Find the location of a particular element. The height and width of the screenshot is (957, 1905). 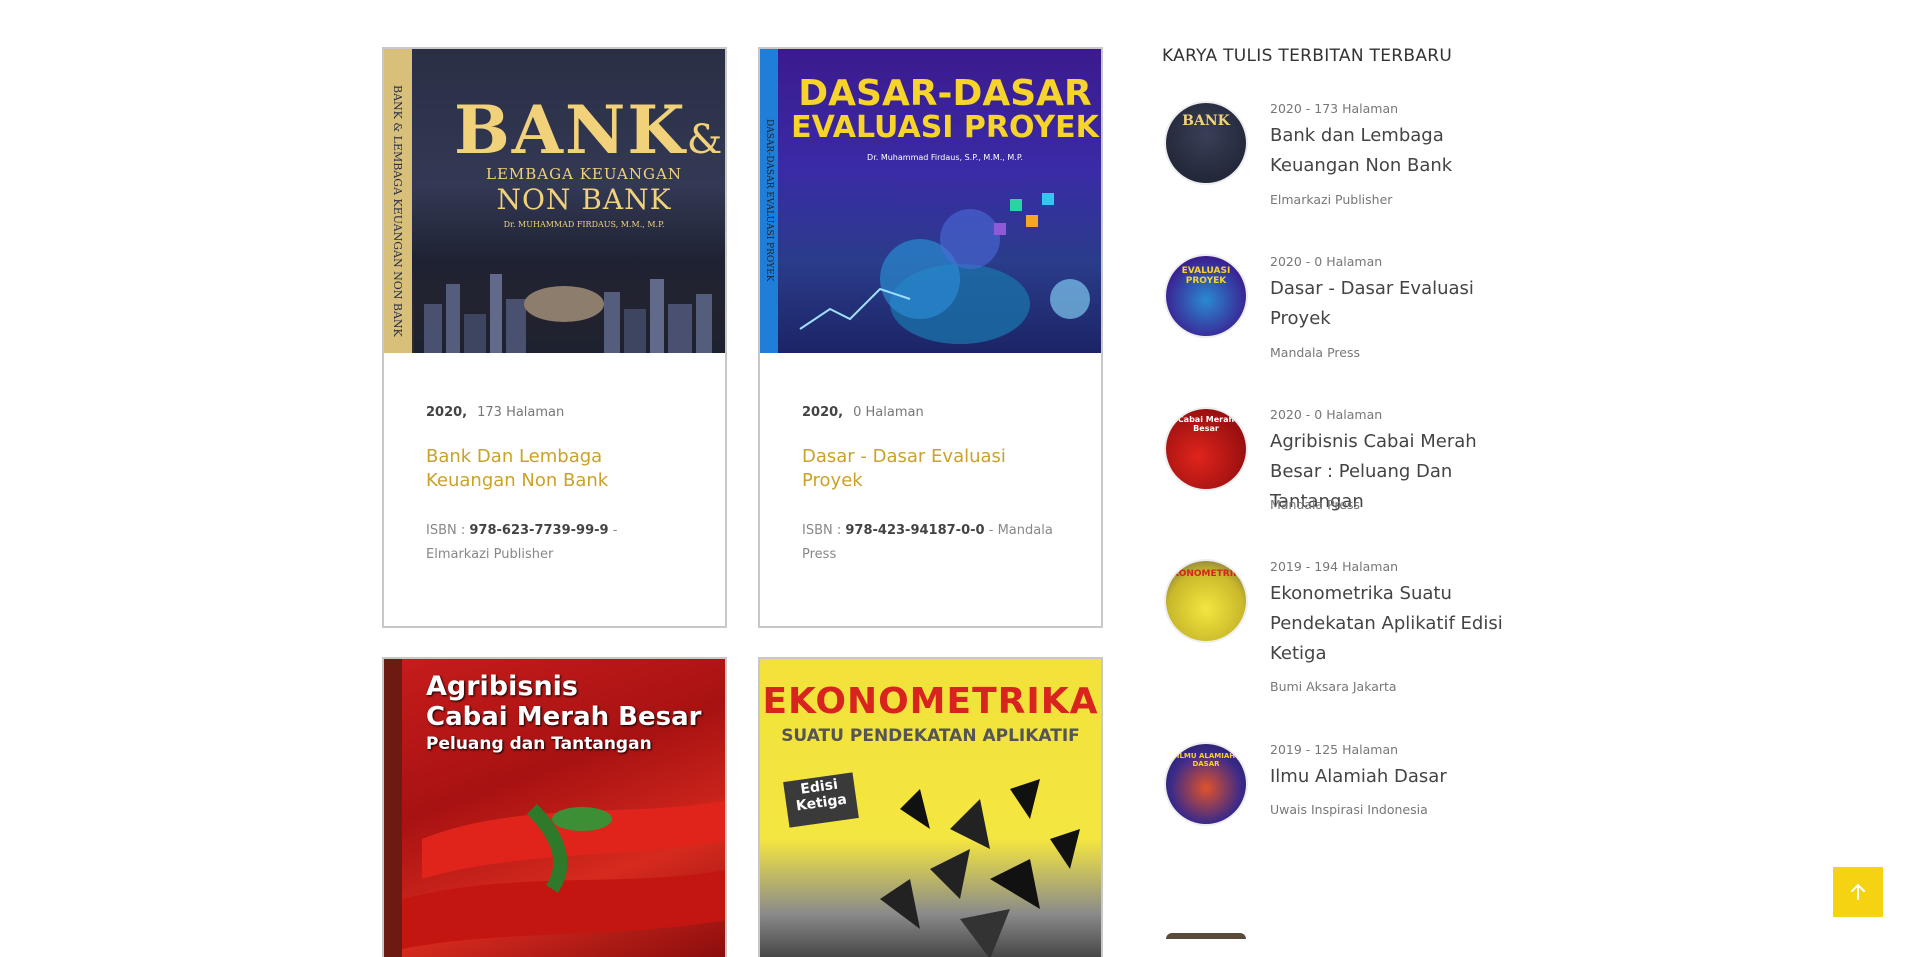

book-thumbnail: EVALUASI PROYEK is located at coordinates (1206, 296).